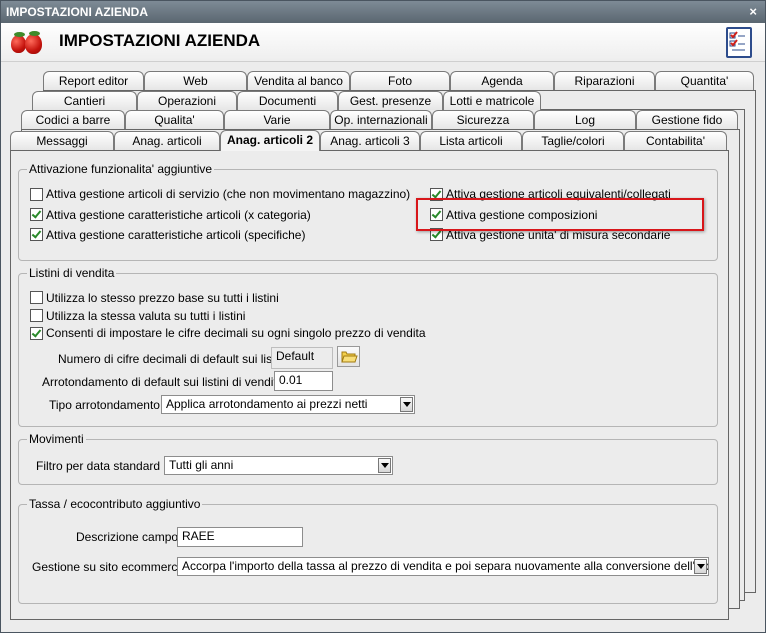  I want to click on tipo-arrotondamento-select: Applica arrotondamento ai prezzi netti, so click(288, 404).